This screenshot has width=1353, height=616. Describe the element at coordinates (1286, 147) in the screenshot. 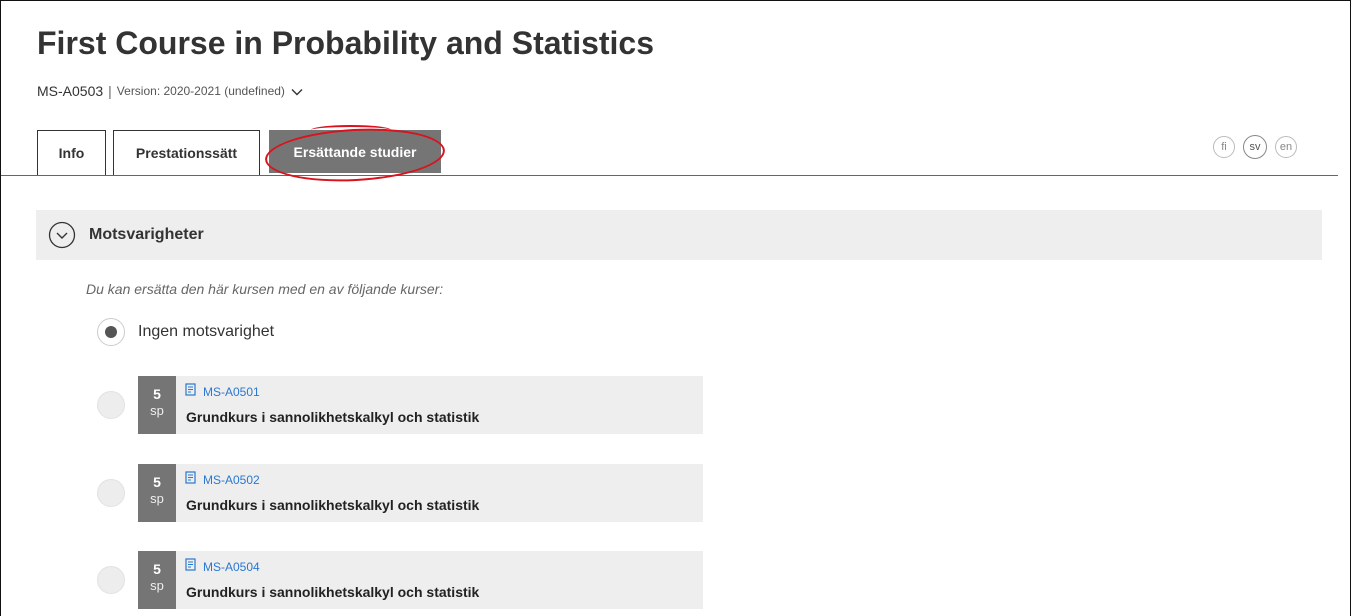

I see `lang-en: en` at that location.